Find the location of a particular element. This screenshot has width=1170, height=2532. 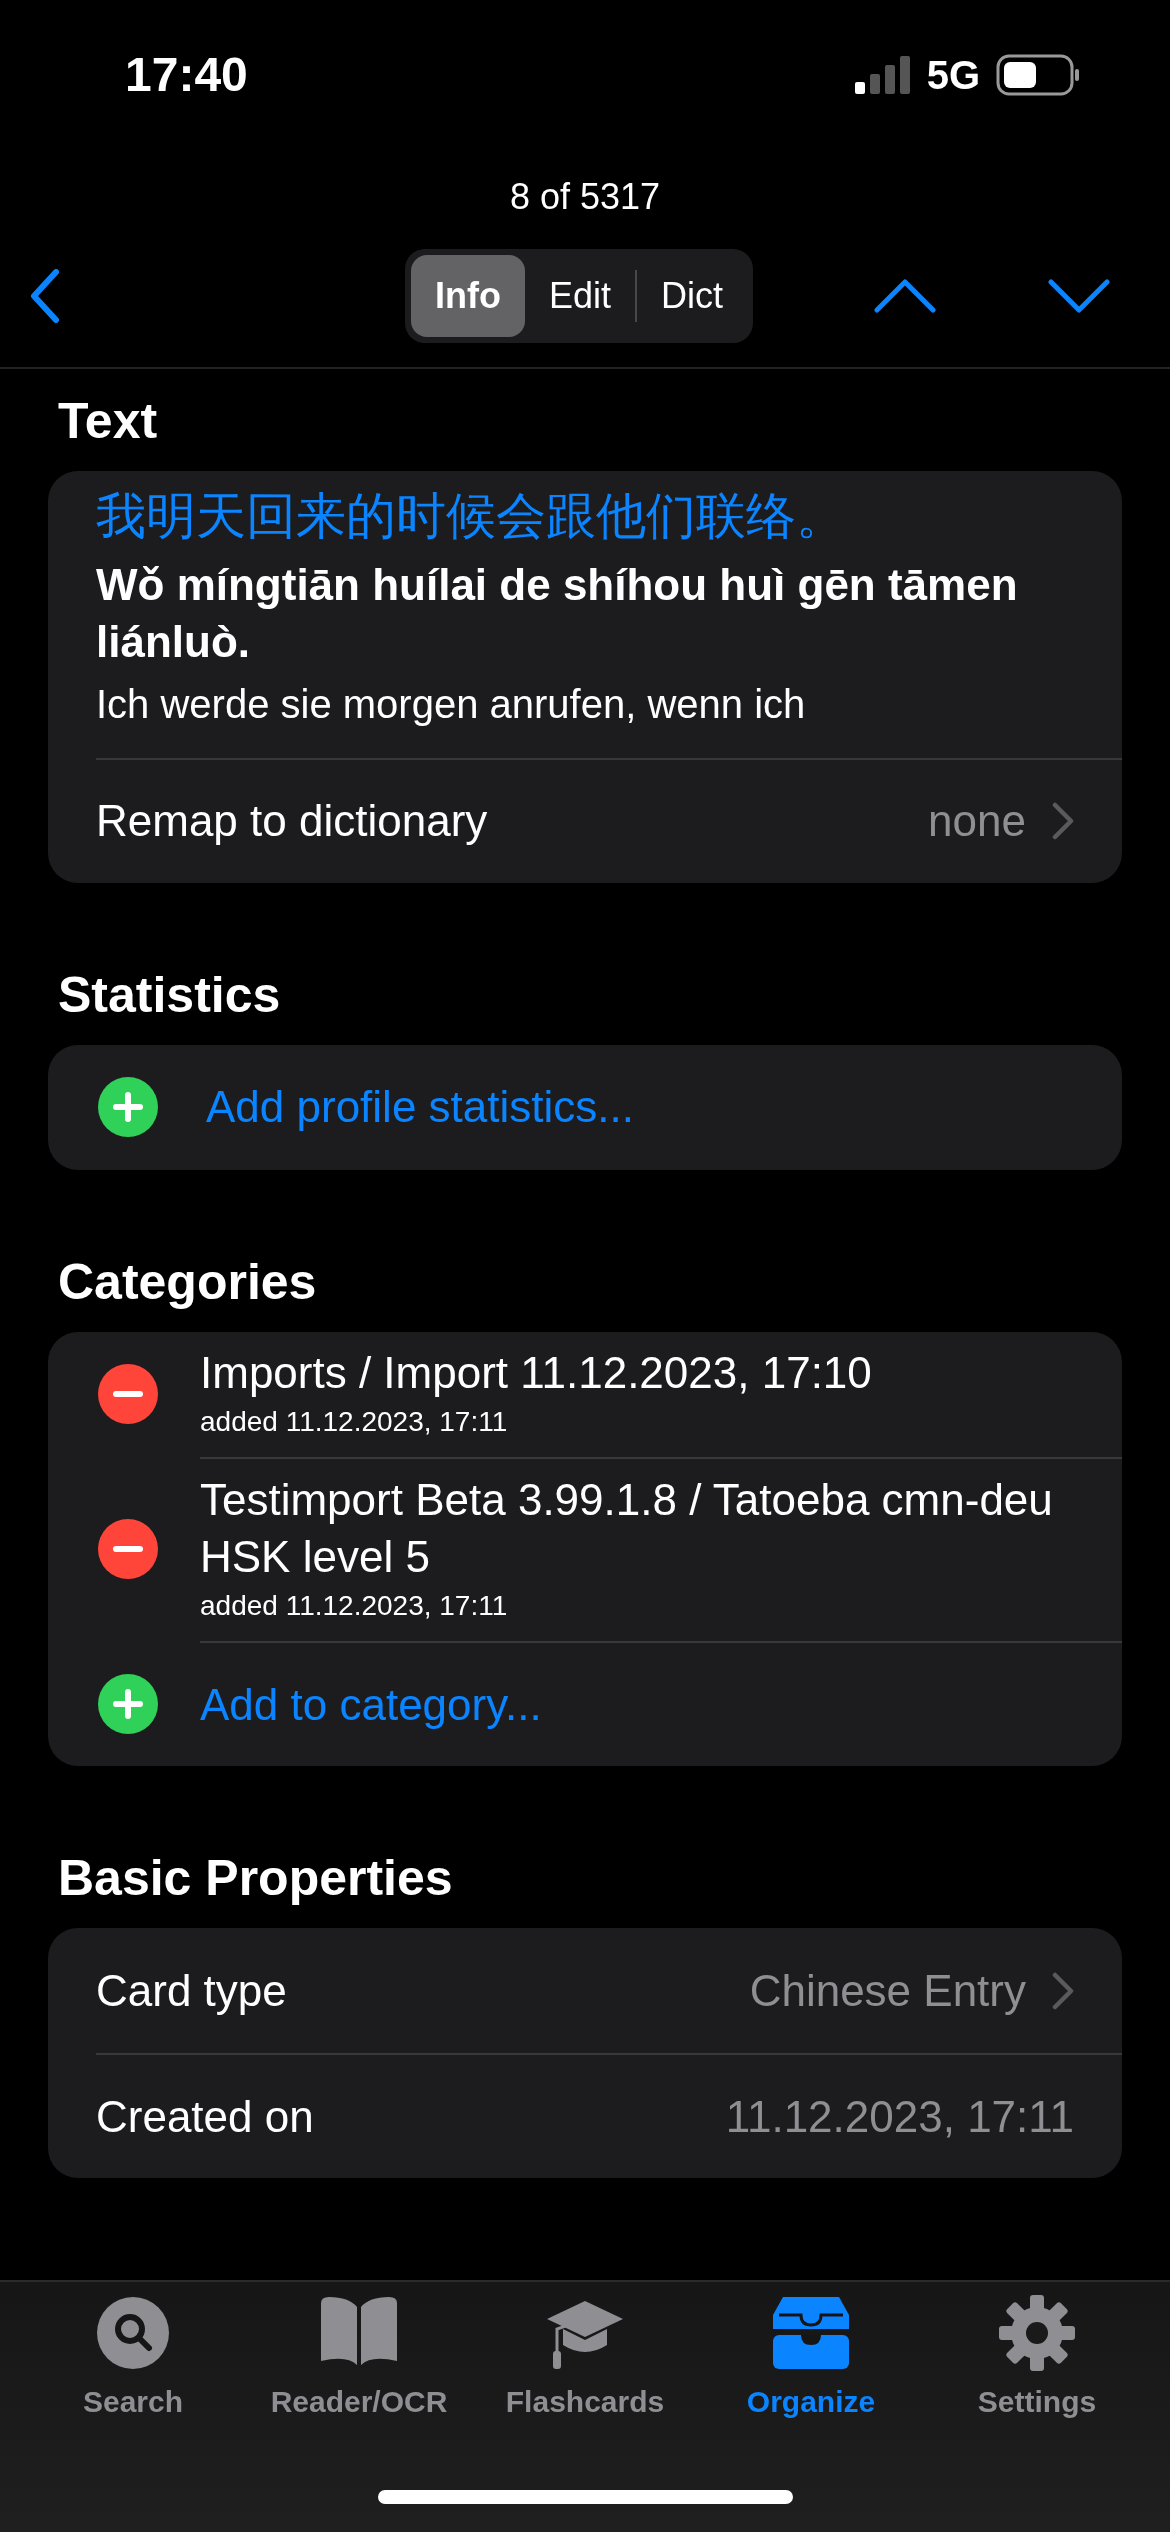

status-time: 17:40 is located at coordinates (186, 75).